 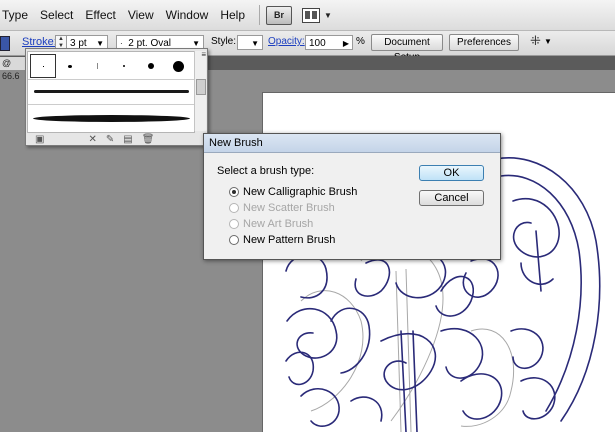 What do you see at coordinates (451, 173) in the screenshot?
I see `ok-button: OK` at bounding box center [451, 173].